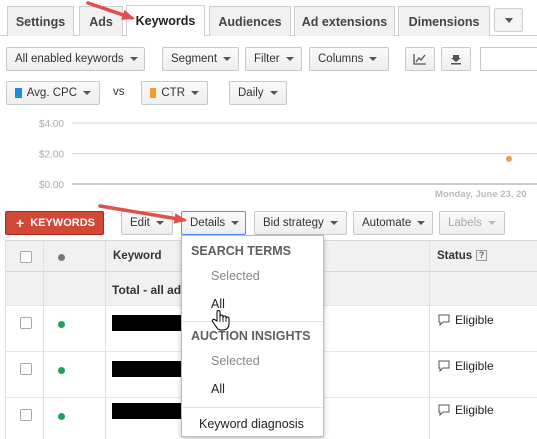 Image resolution: width=537 pixels, height=439 pixels. I want to click on button-label: KEYWORDS, so click(62, 223).